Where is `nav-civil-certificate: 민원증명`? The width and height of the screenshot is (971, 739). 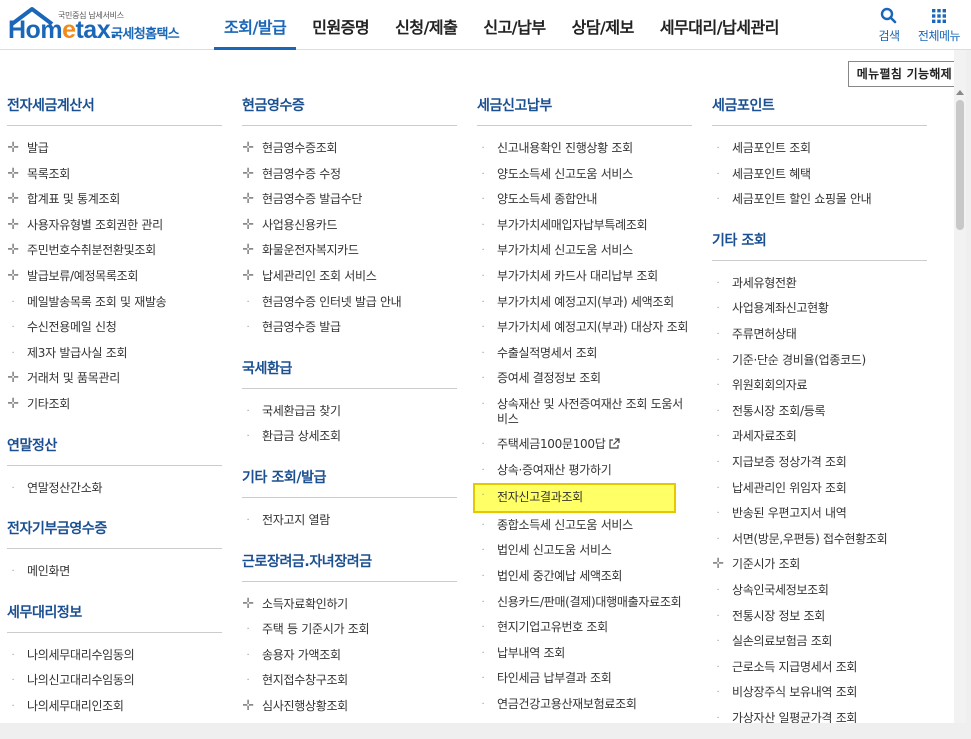 nav-civil-certificate: 민원증명 is located at coordinates (340, 25).